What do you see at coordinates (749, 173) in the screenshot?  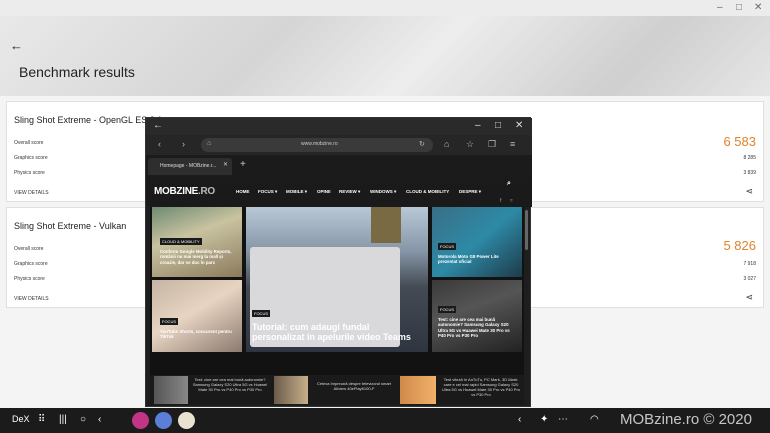 I see `physics-score-value: 3 839` at bounding box center [749, 173].